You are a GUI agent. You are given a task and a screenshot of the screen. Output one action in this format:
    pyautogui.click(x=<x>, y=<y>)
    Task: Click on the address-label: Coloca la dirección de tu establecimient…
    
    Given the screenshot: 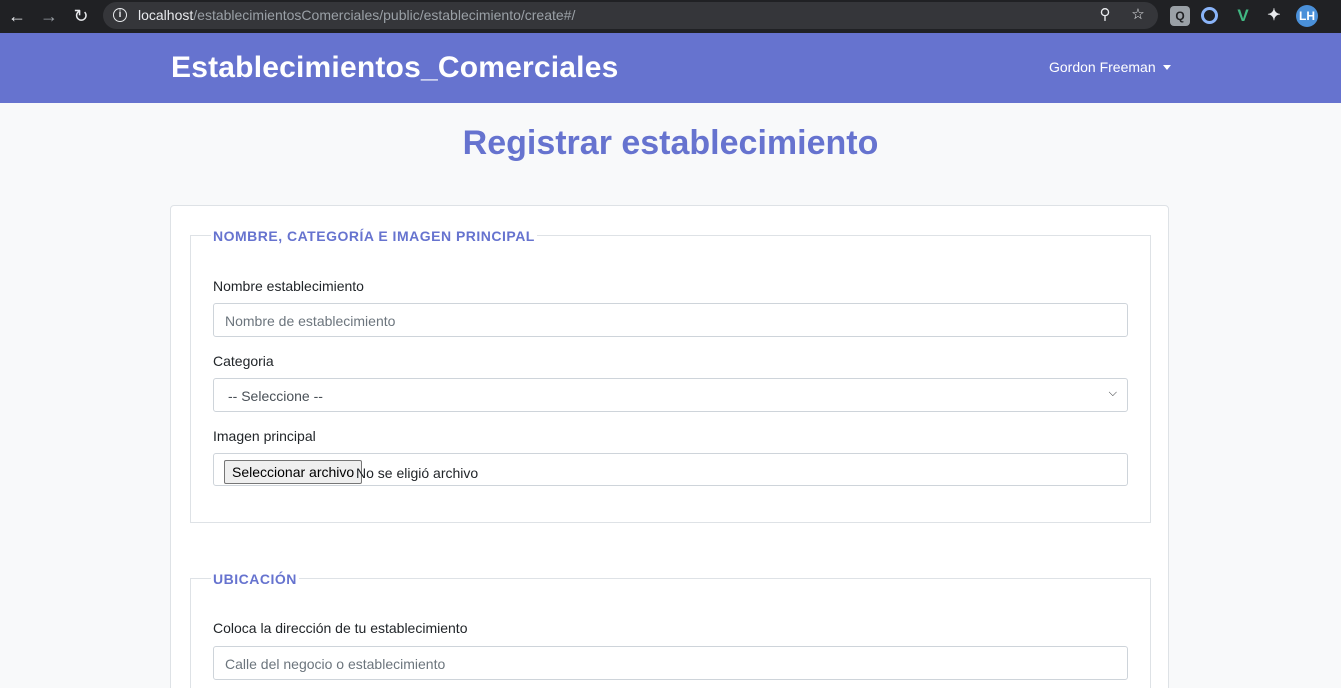 What is the action you would take?
    pyautogui.click(x=340, y=628)
    